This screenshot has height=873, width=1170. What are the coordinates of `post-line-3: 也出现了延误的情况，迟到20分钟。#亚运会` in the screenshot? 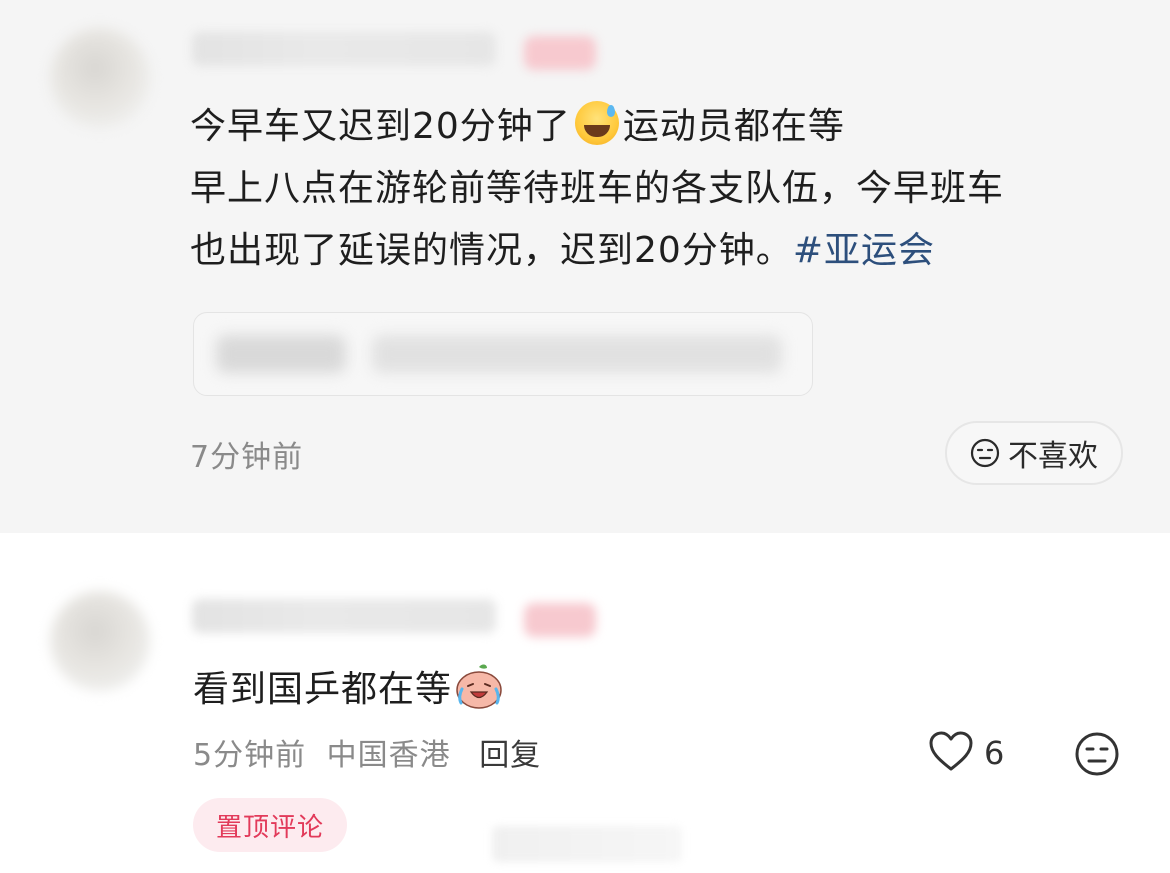 It's located at (660, 251).